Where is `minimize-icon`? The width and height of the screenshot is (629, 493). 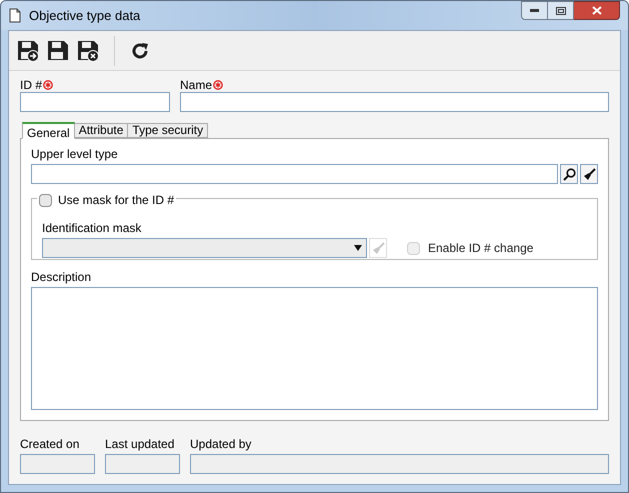
minimize-icon is located at coordinates (534, 10).